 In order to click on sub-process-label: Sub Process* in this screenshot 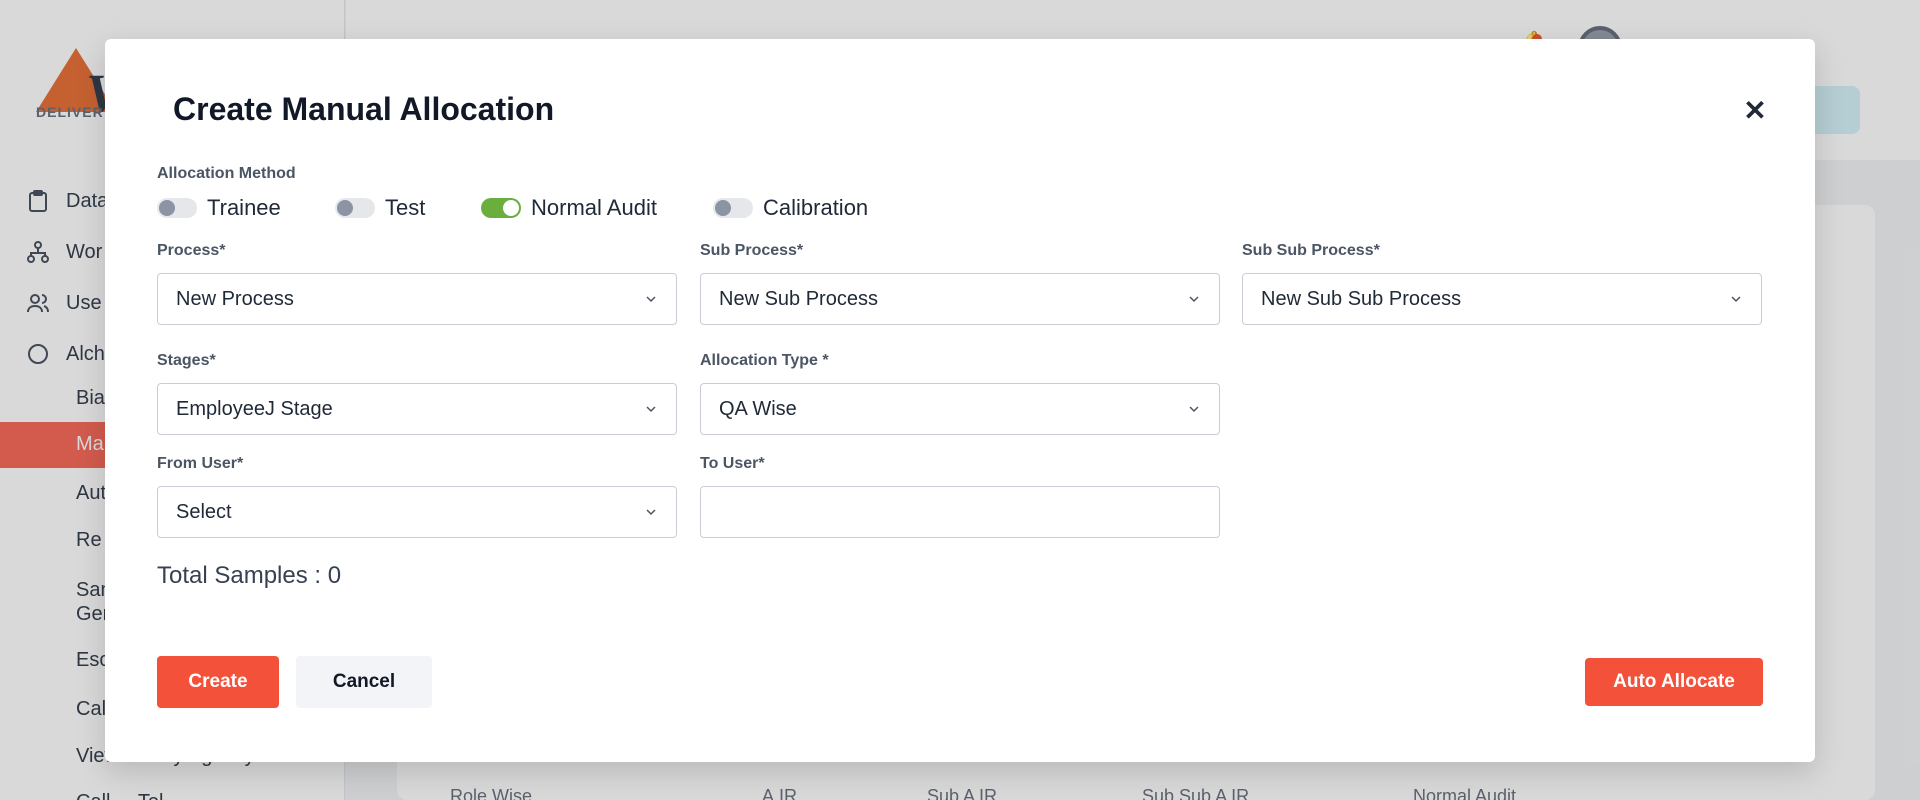, I will do `click(752, 250)`.